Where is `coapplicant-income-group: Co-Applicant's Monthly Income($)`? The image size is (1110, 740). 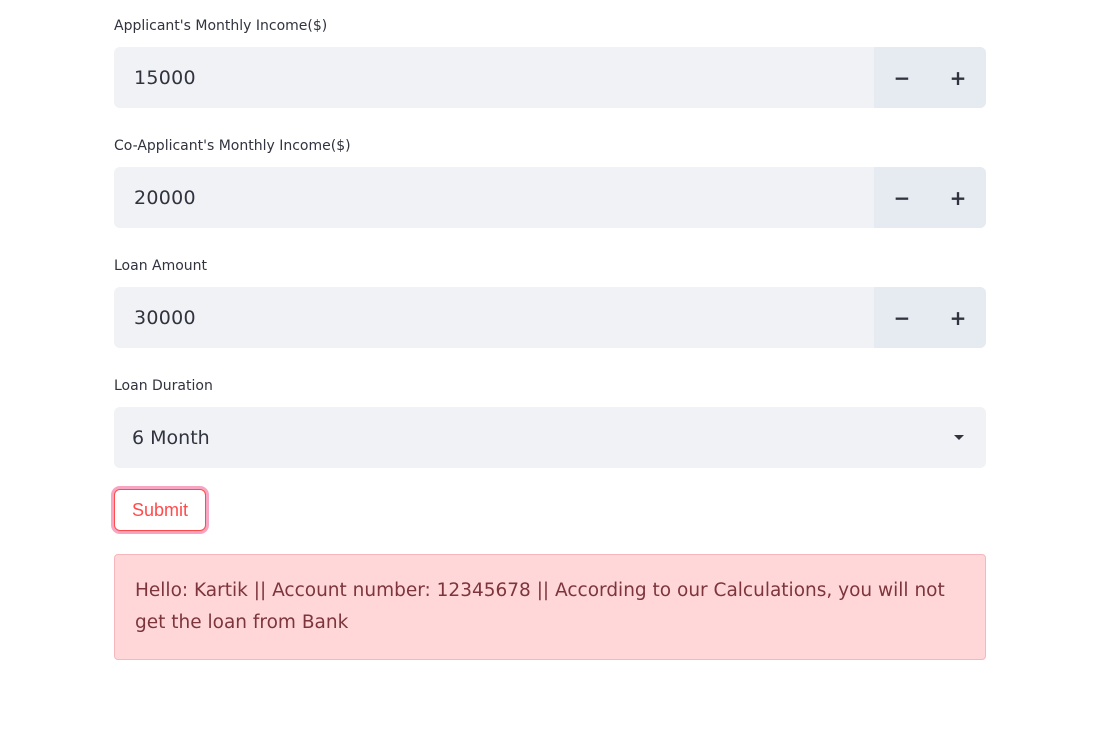
coapplicant-income-group: Co-Applicant's Monthly Income($) is located at coordinates (550, 146).